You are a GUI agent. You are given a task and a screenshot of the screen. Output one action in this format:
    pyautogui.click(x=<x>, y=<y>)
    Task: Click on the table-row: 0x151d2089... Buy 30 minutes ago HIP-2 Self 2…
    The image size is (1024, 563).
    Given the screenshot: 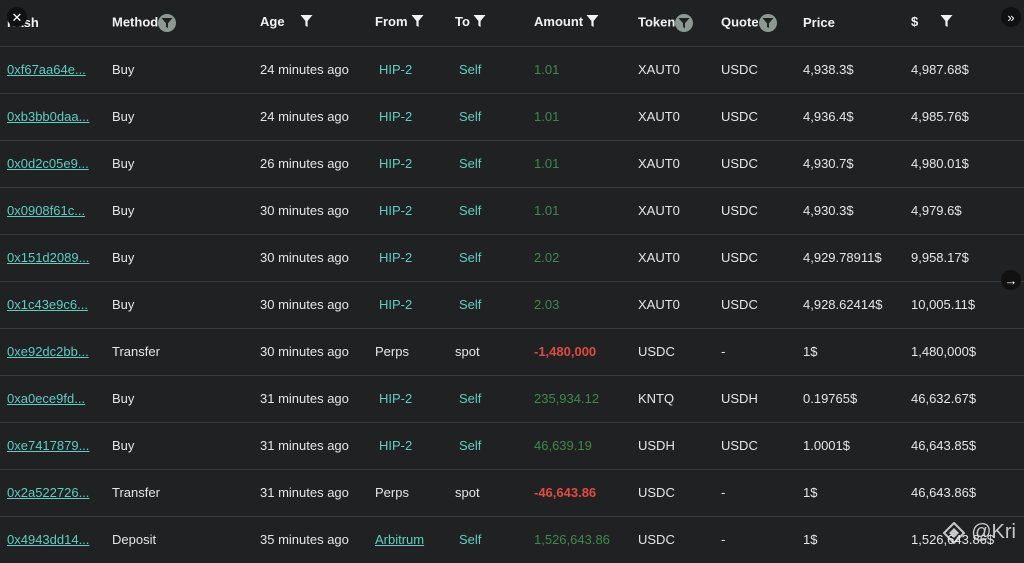 What is the action you would take?
    pyautogui.click(x=512, y=257)
    